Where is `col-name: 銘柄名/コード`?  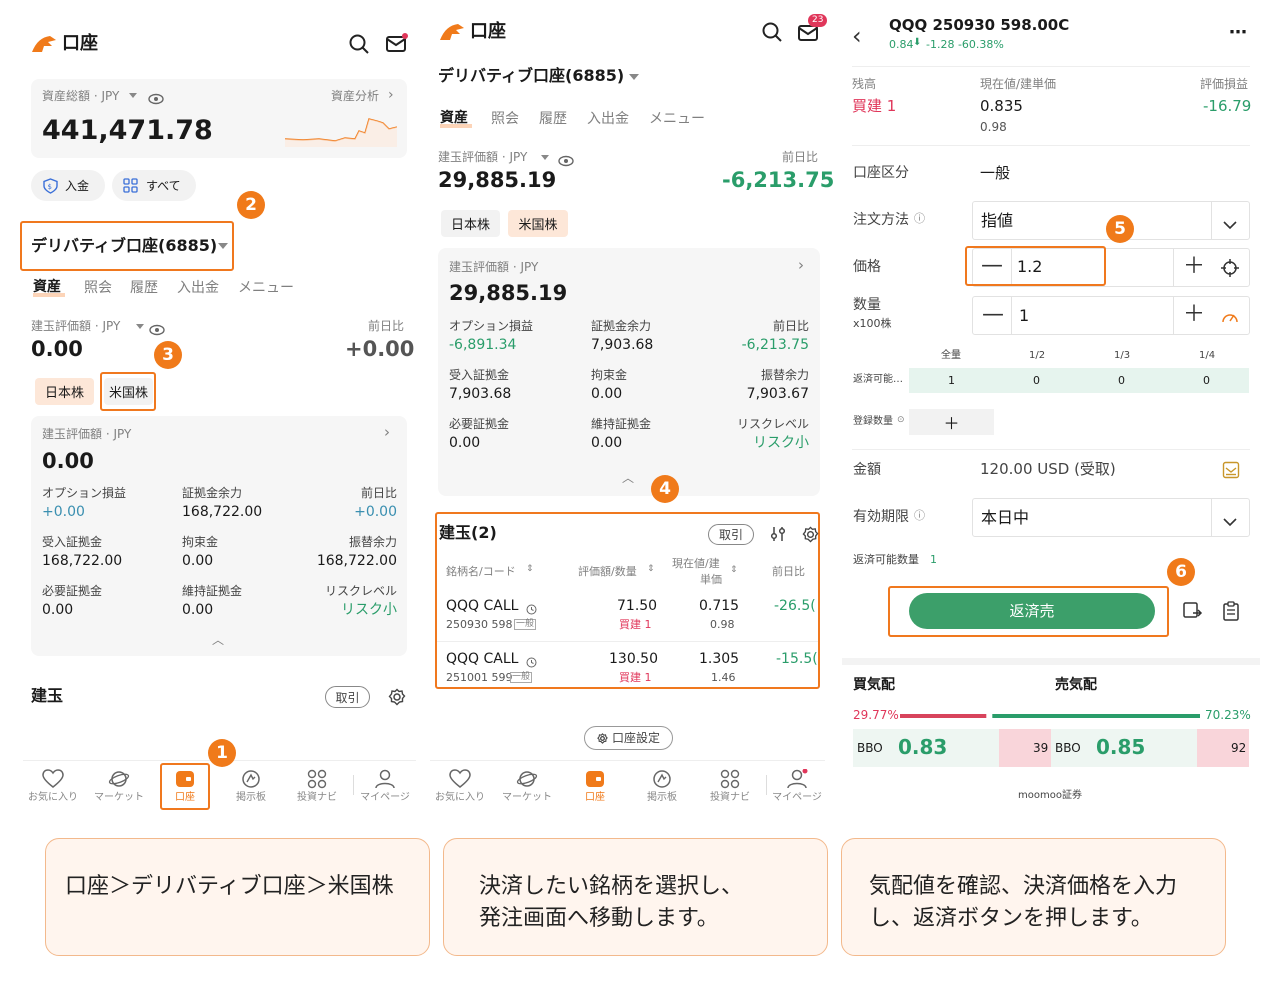
col-name: 銘柄名/コード is located at coordinates (481, 571).